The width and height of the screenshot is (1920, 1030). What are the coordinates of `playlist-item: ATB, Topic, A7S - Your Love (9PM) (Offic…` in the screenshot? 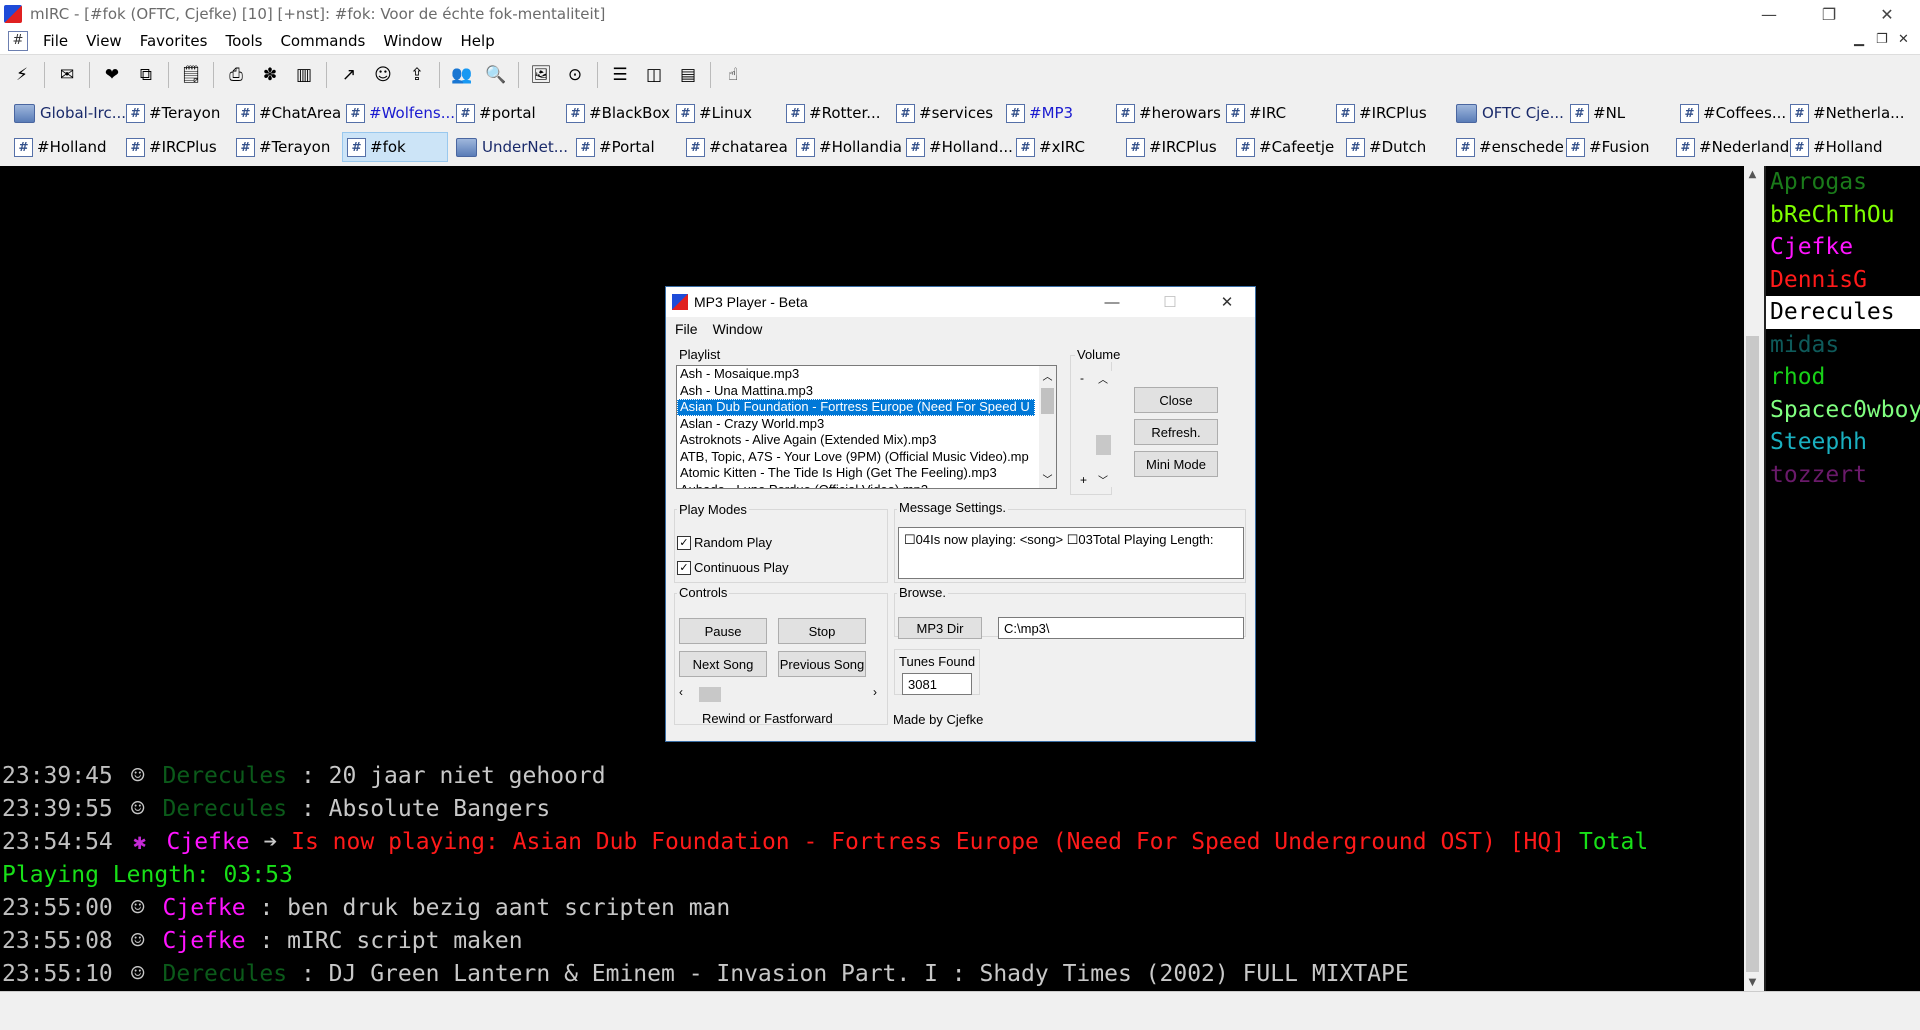 It's located at (856, 457).